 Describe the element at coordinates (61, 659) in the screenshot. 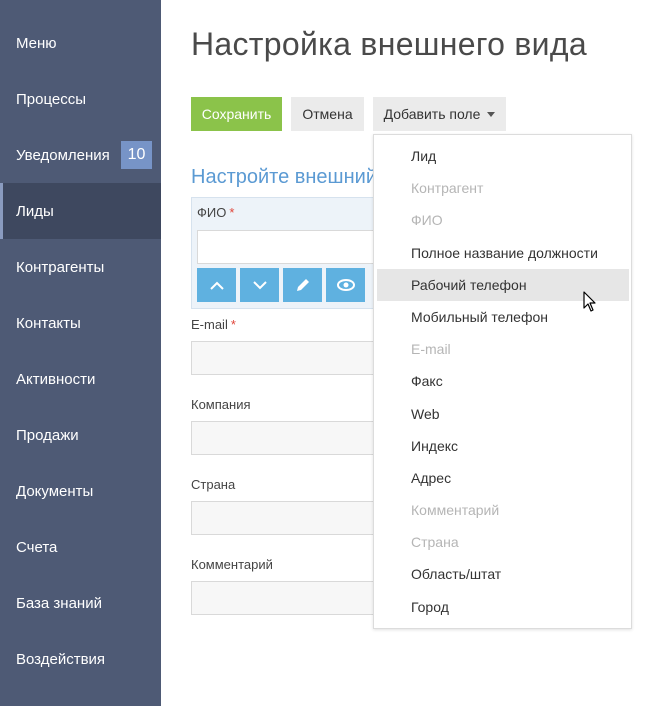

I see `sidebar-item-label: Воздействия` at that location.